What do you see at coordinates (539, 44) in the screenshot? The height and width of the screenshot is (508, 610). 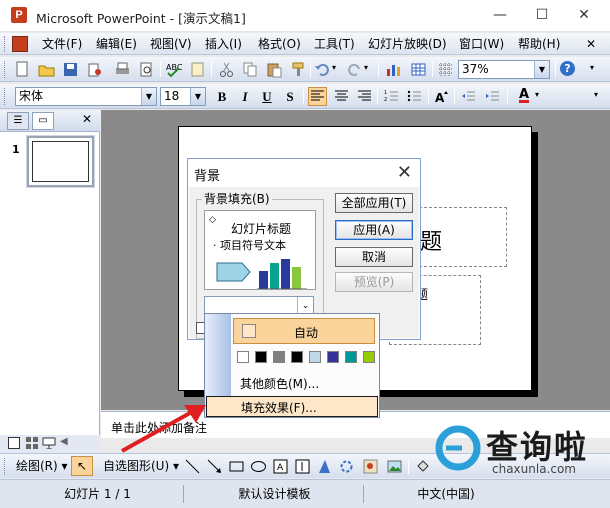 I see `menu-help: 帮助(H)` at bounding box center [539, 44].